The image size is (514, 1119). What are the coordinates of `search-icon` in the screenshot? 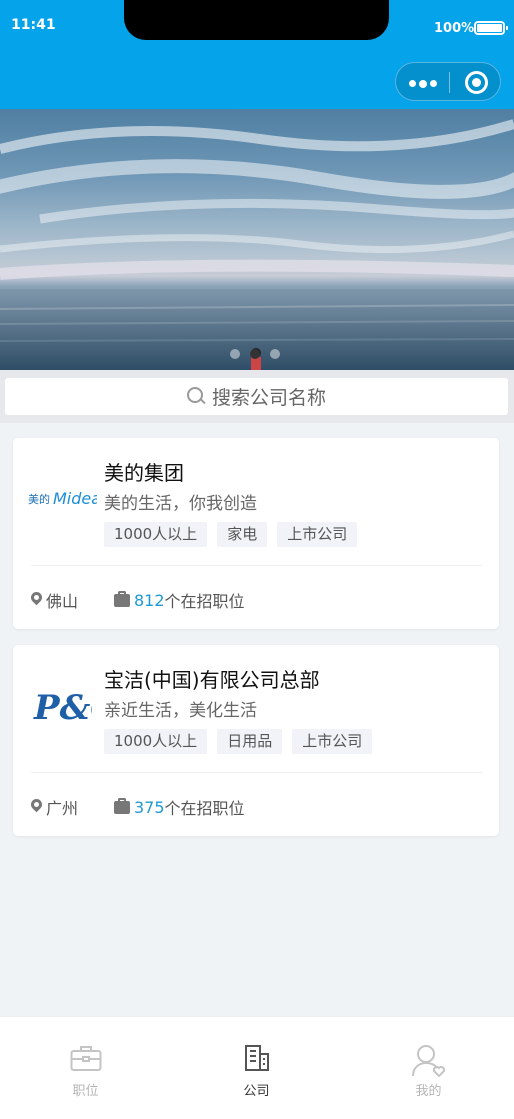 It's located at (196, 396).